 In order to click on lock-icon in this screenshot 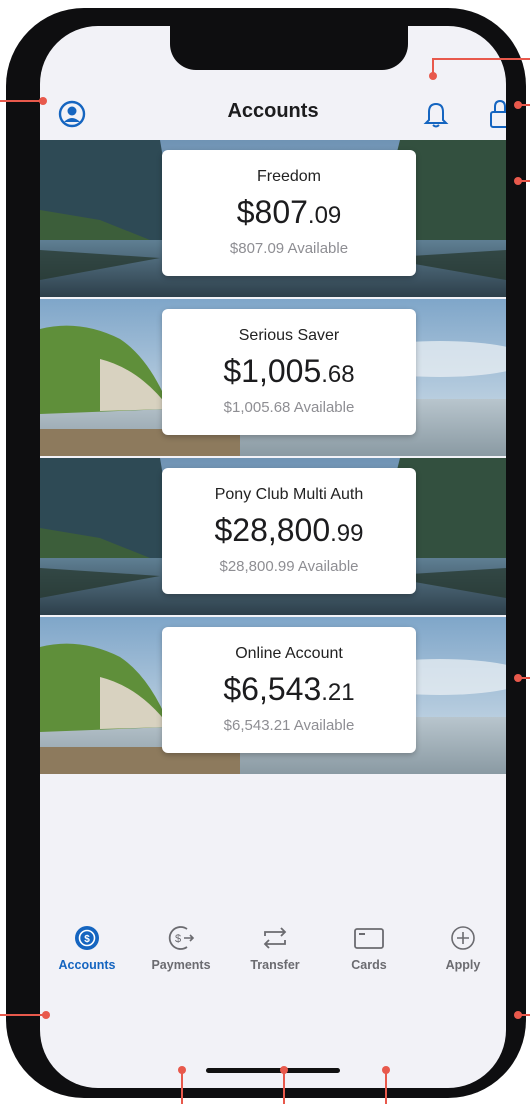, I will do `click(497, 114)`.